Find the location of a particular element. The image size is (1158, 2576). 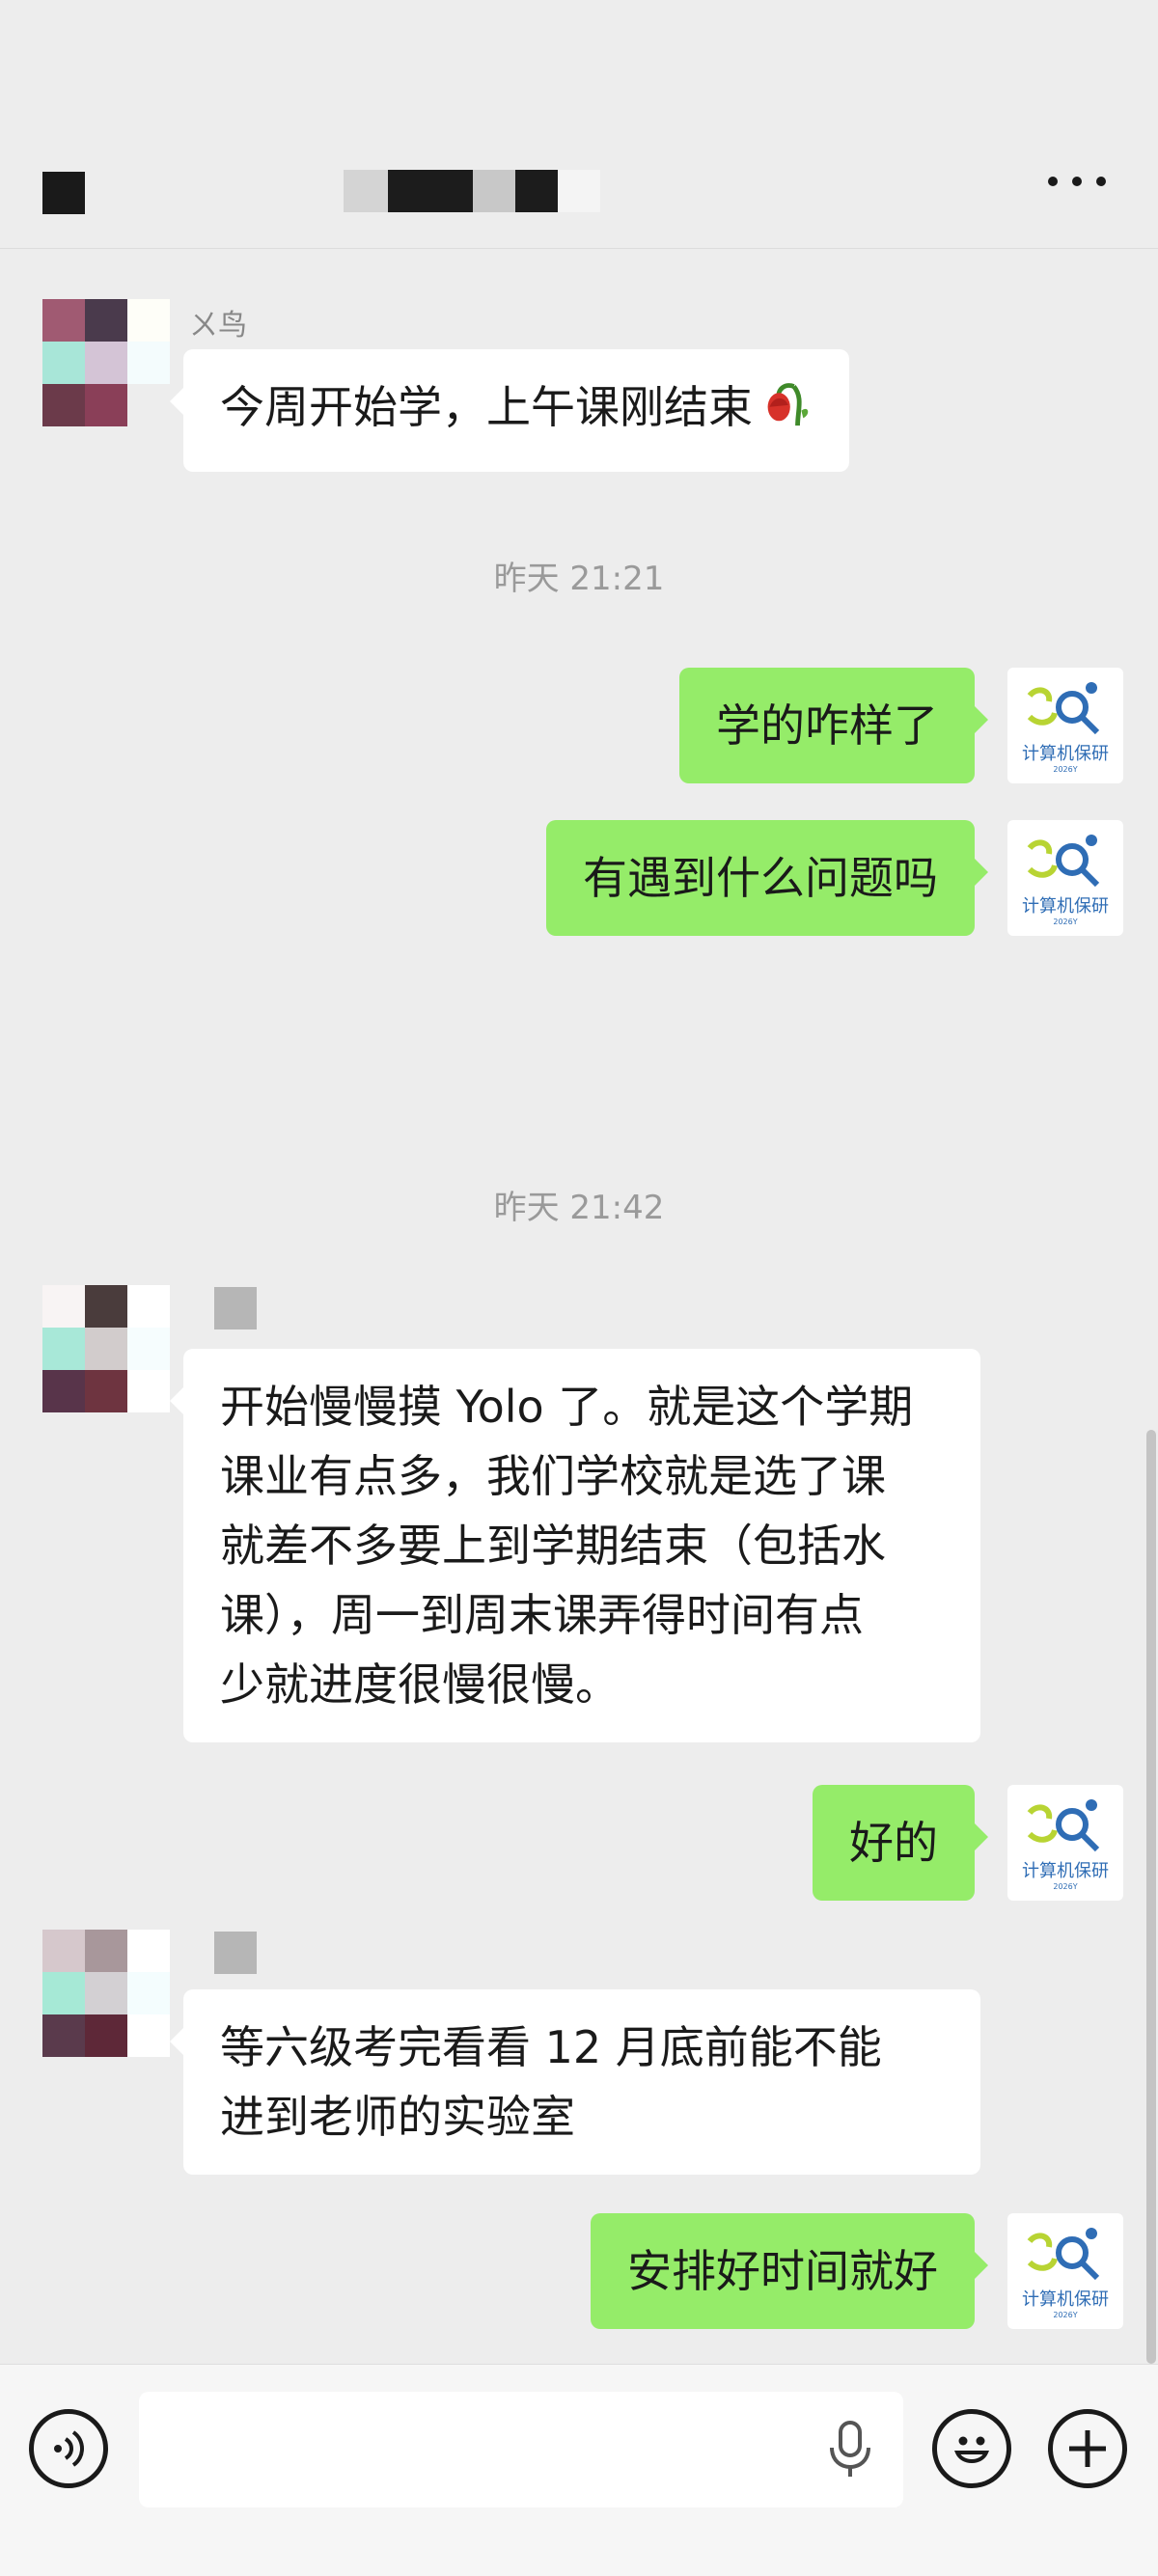

input-bar is located at coordinates (579, 2470).